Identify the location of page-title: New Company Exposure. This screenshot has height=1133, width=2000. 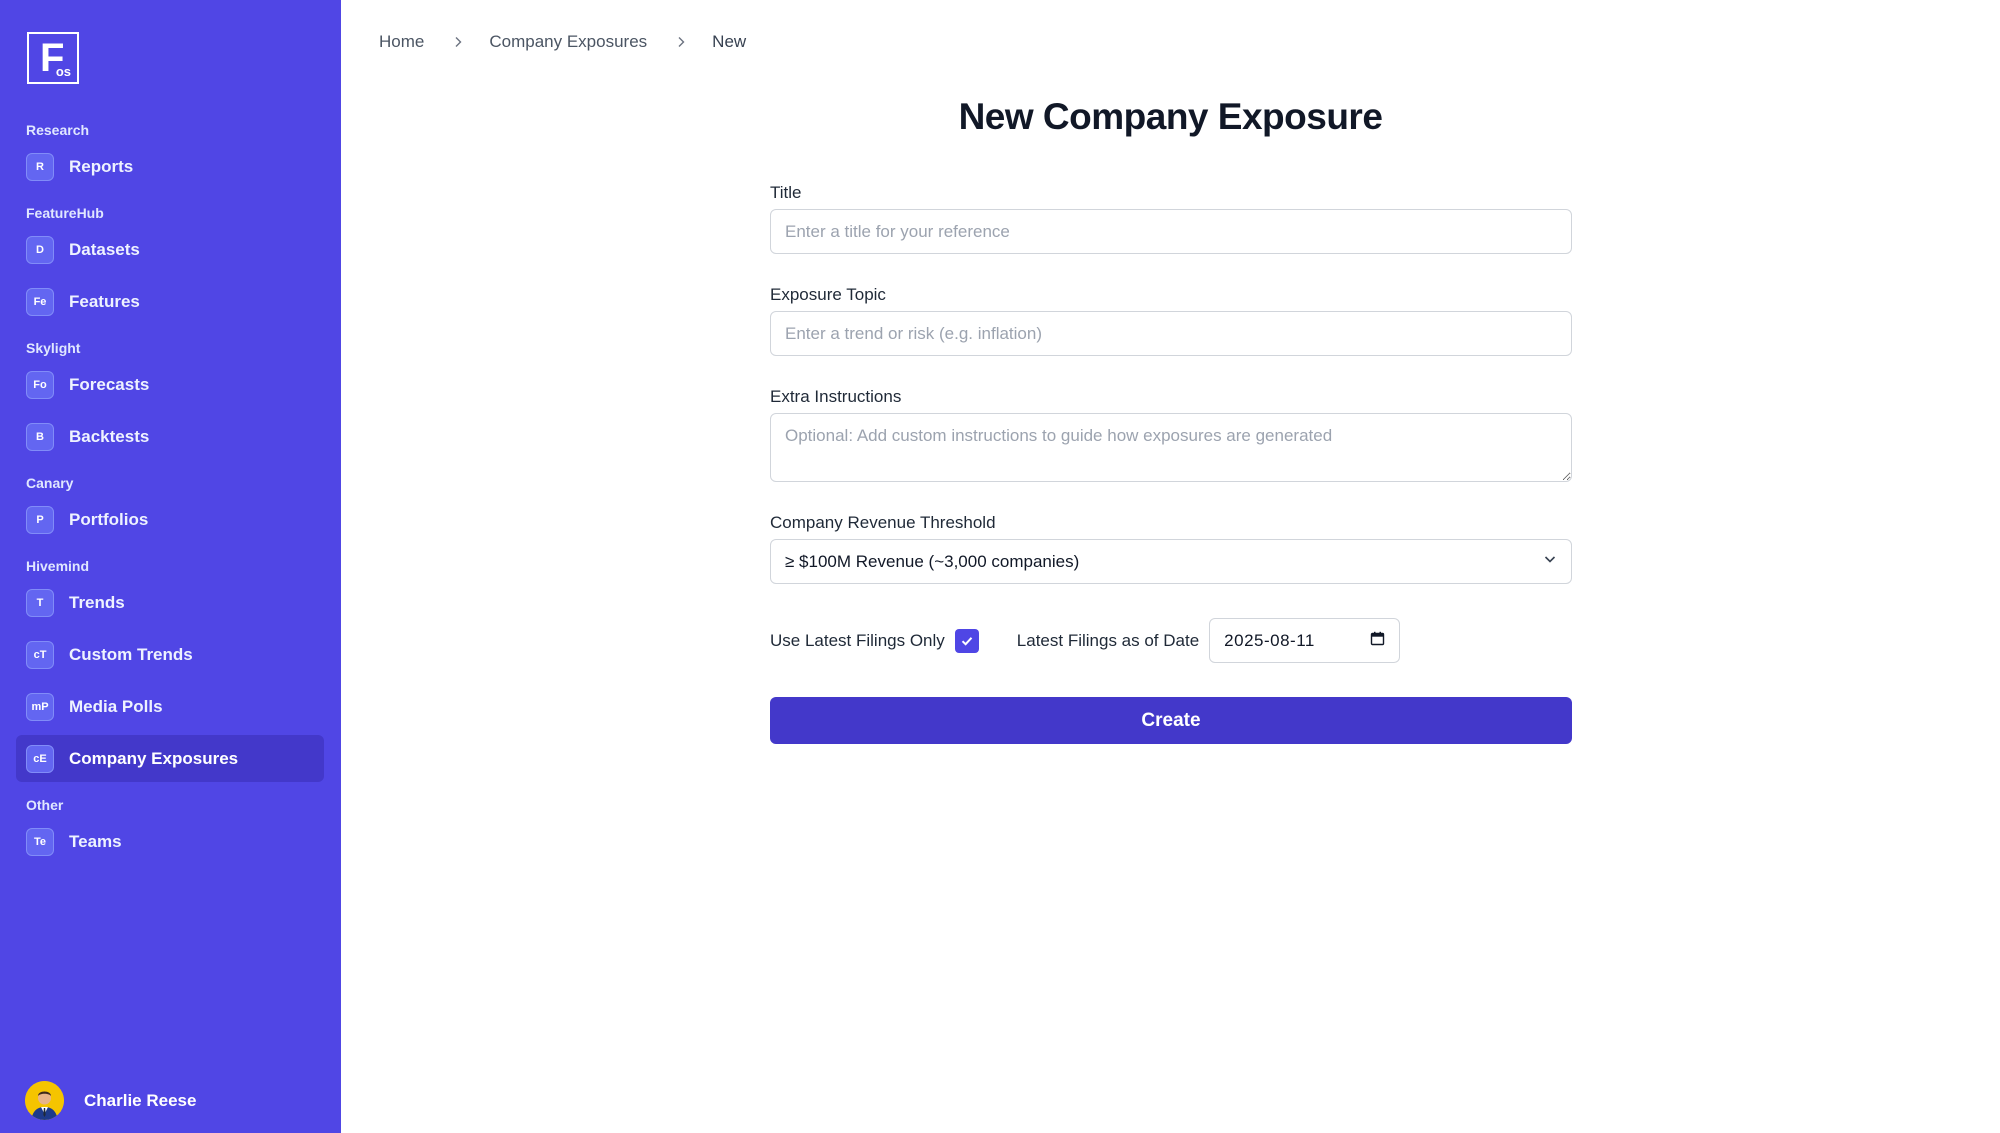
(1170, 116).